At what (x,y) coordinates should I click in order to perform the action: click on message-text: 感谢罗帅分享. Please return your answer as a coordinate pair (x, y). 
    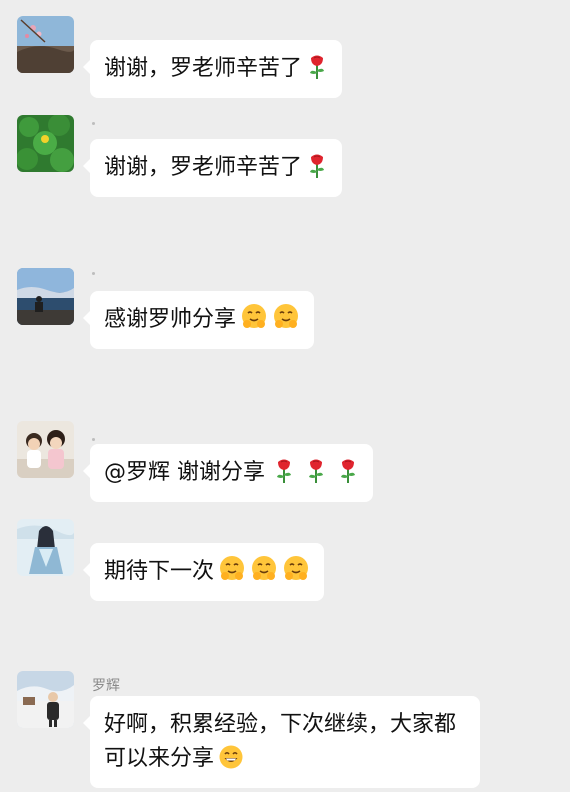
    Looking at the image, I should click on (170, 319).